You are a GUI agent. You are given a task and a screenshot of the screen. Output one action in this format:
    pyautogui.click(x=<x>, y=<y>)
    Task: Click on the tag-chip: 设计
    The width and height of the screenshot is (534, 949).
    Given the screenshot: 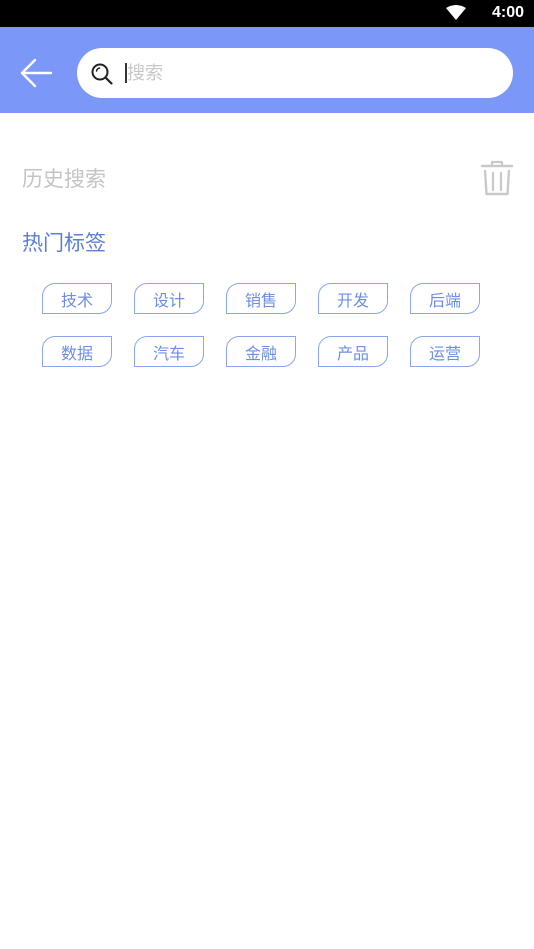 What is the action you would take?
    pyautogui.click(x=169, y=298)
    